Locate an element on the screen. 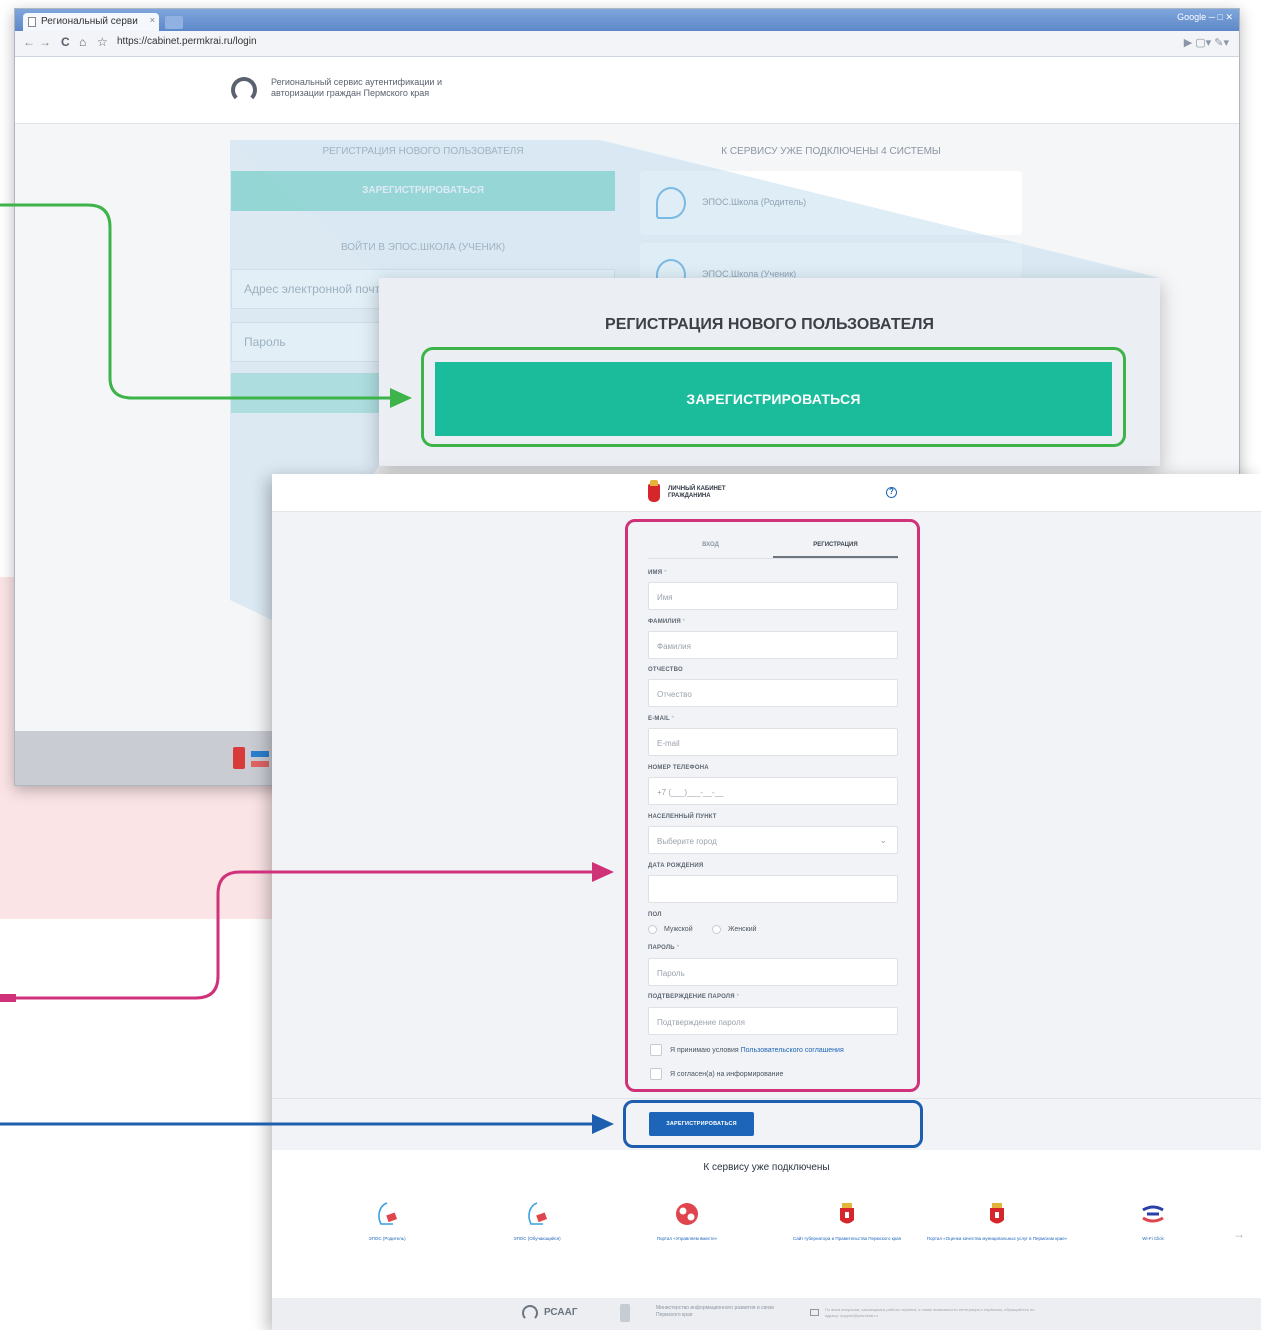 Image resolution: width=1261 pixels, height=1330 pixels. blue-arrowhead is located at coordinates (603, 1124).